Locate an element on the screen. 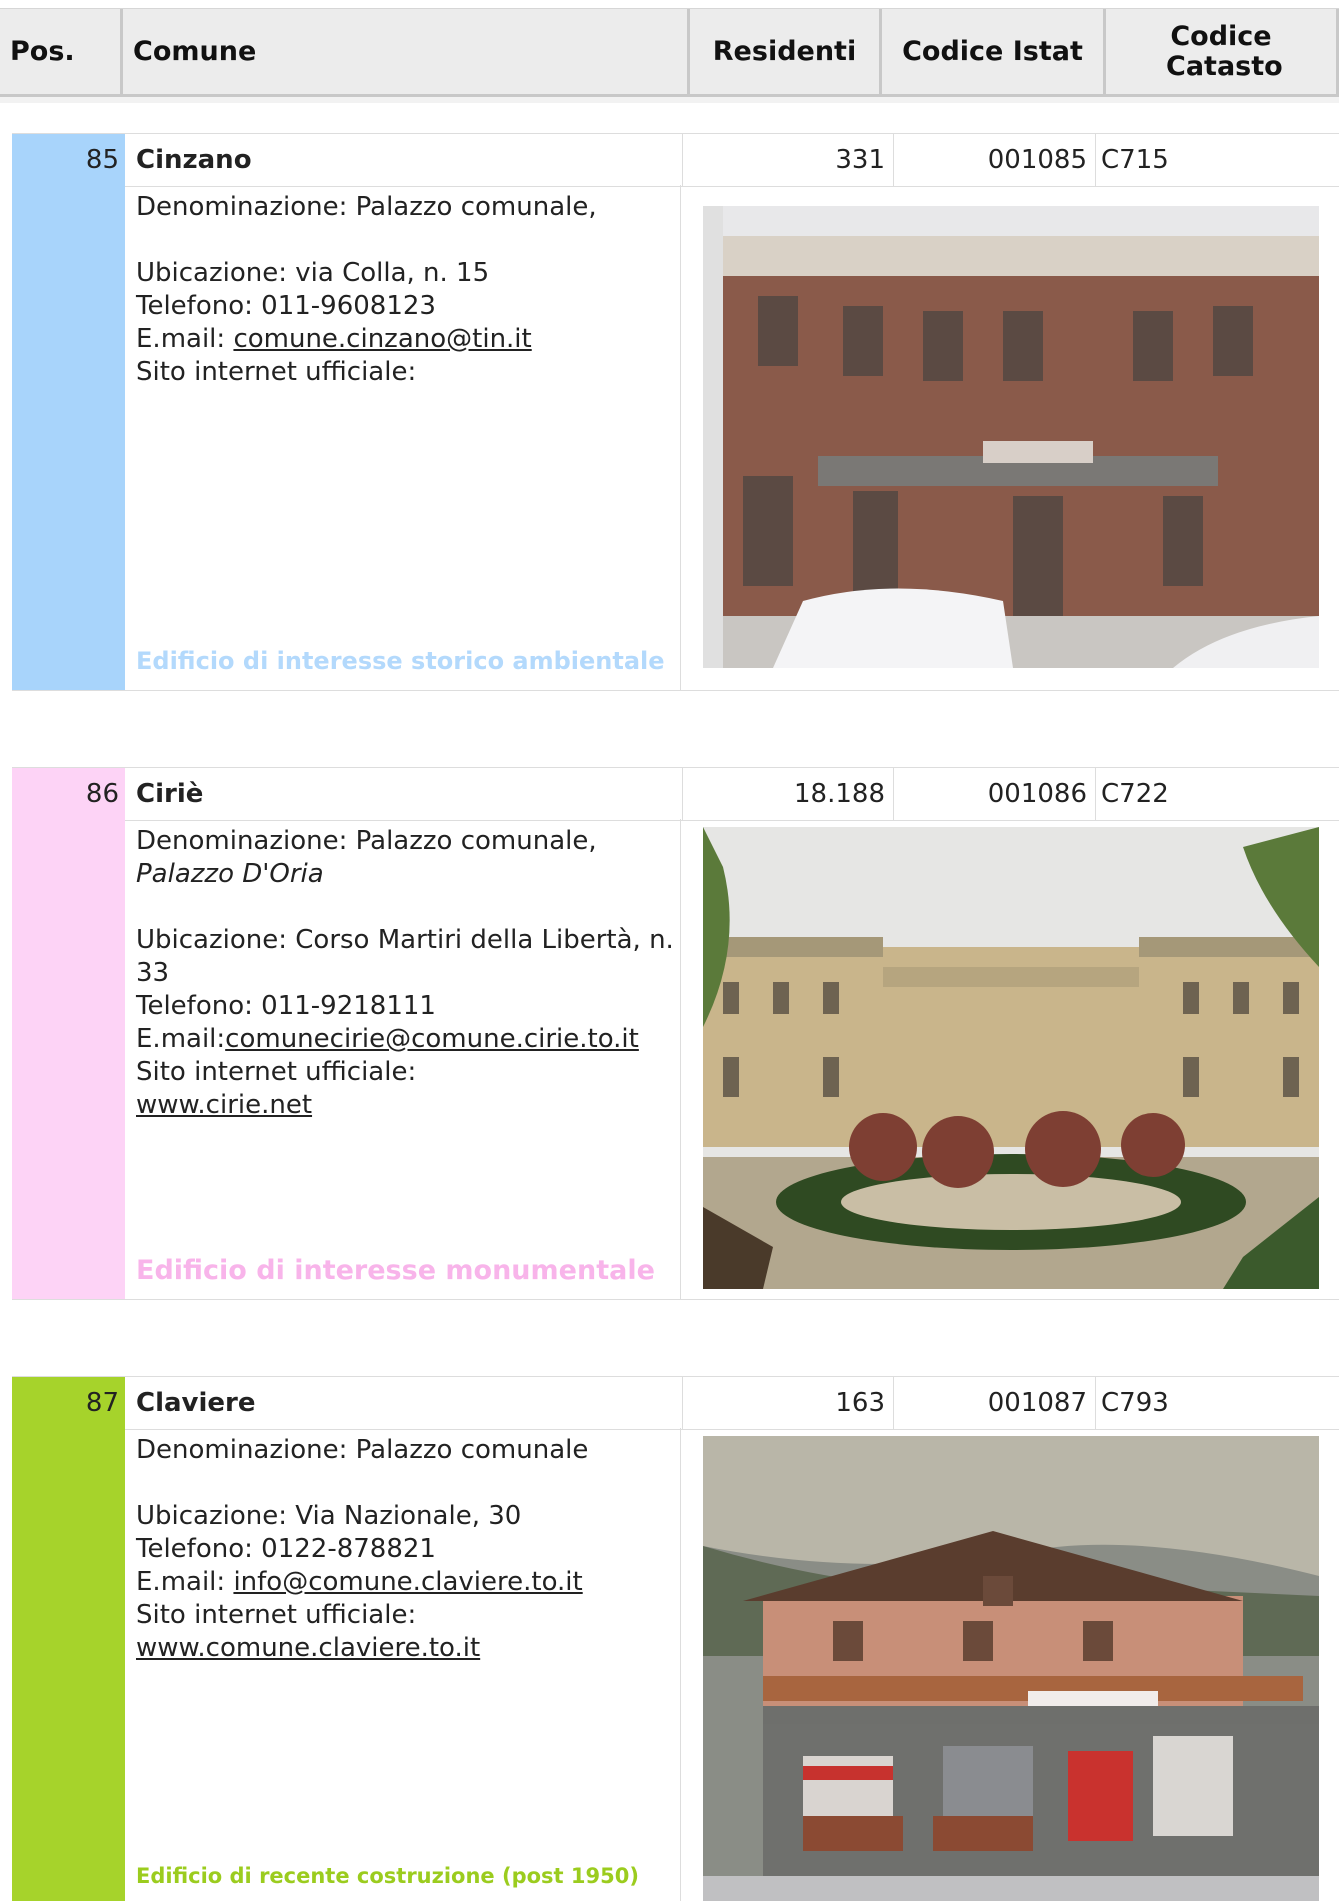  header-comune: Comune is located at coordinates (406, 53).